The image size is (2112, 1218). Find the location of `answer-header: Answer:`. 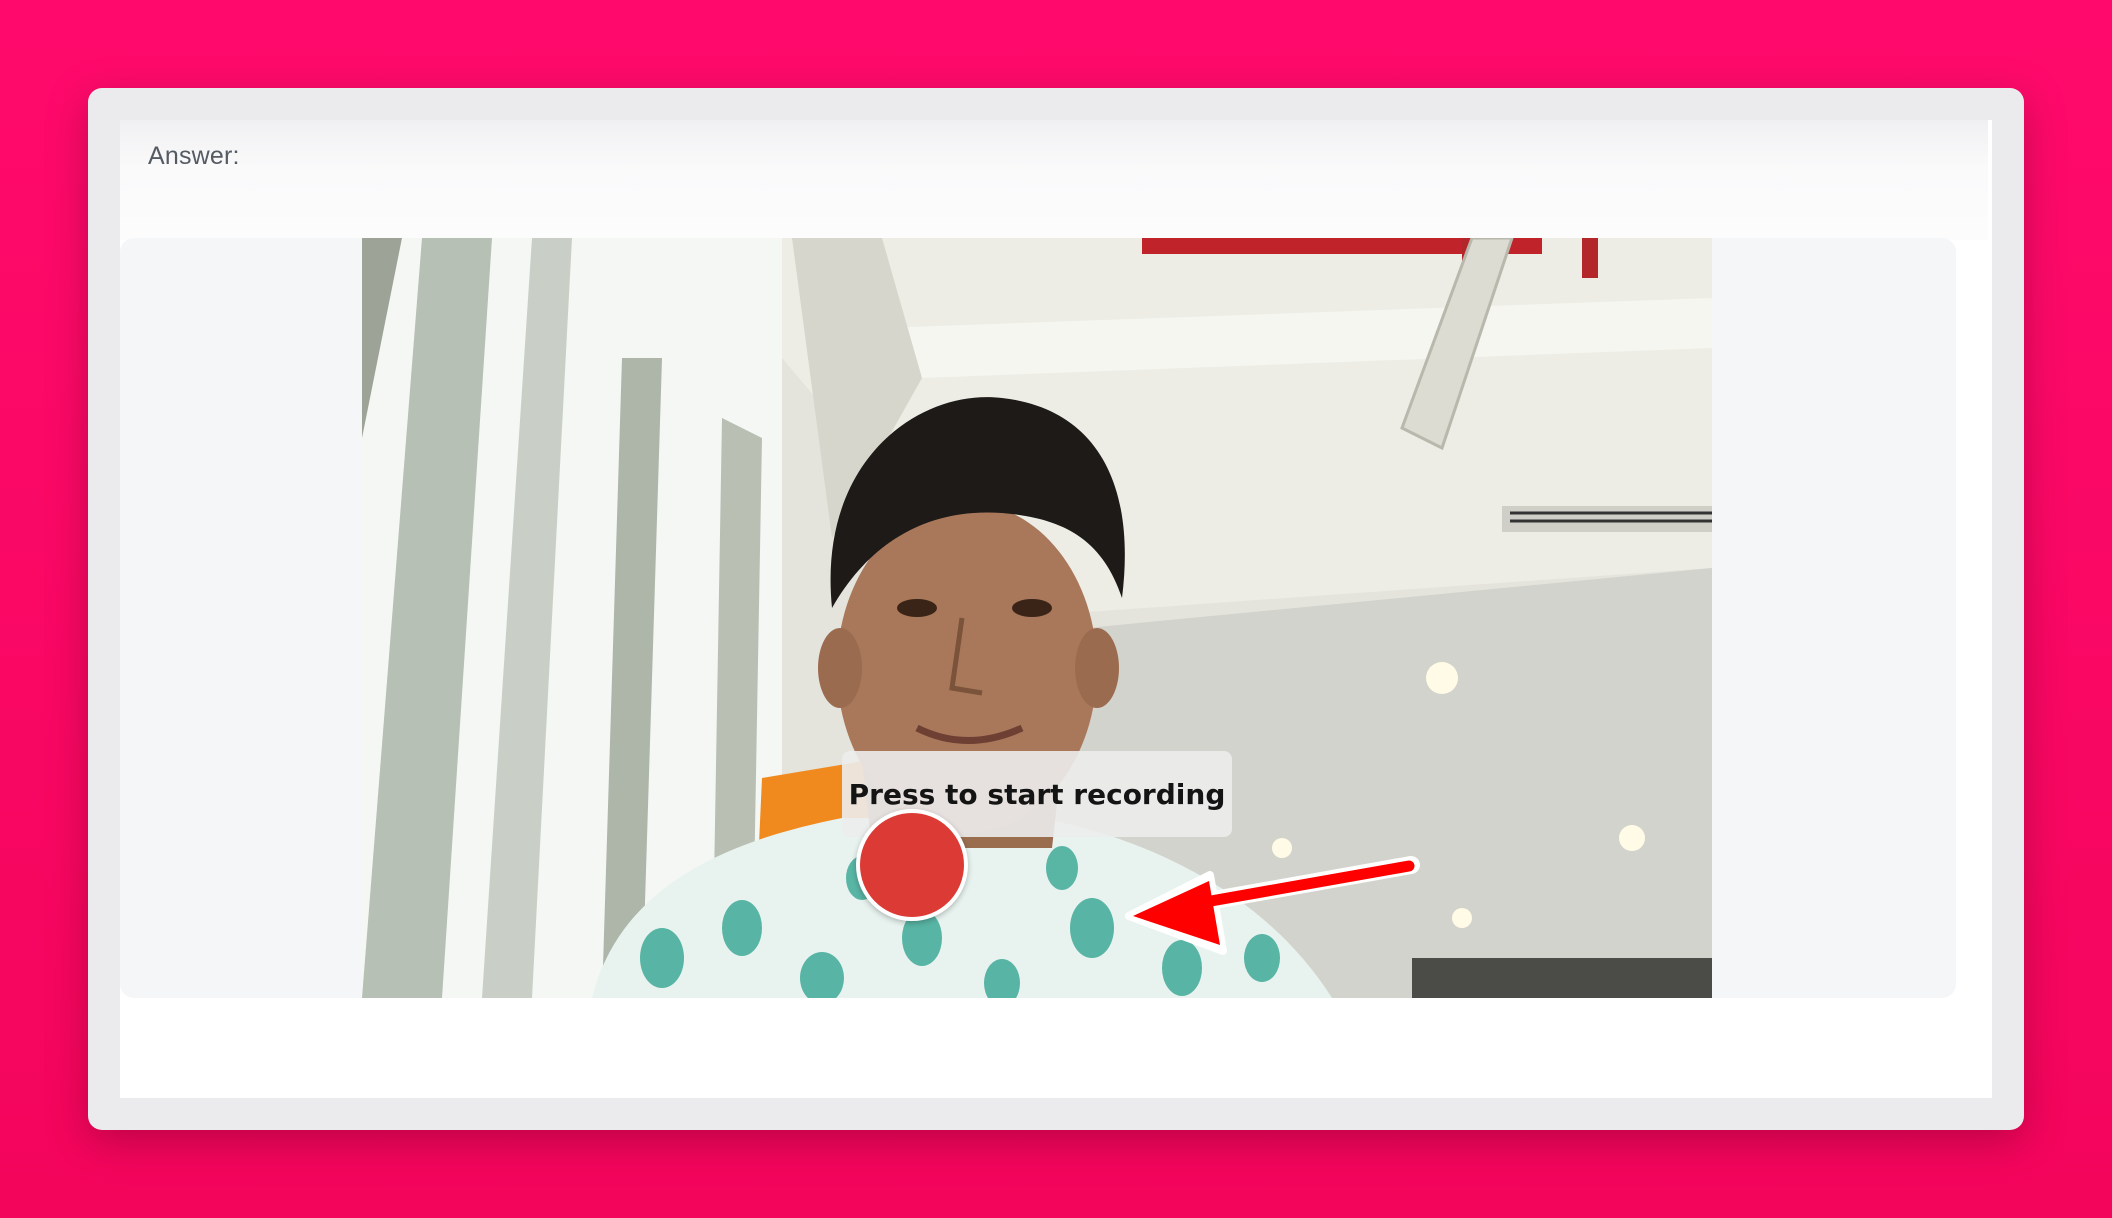

answer-header: Answer: is located at coordinates (1054, 180).